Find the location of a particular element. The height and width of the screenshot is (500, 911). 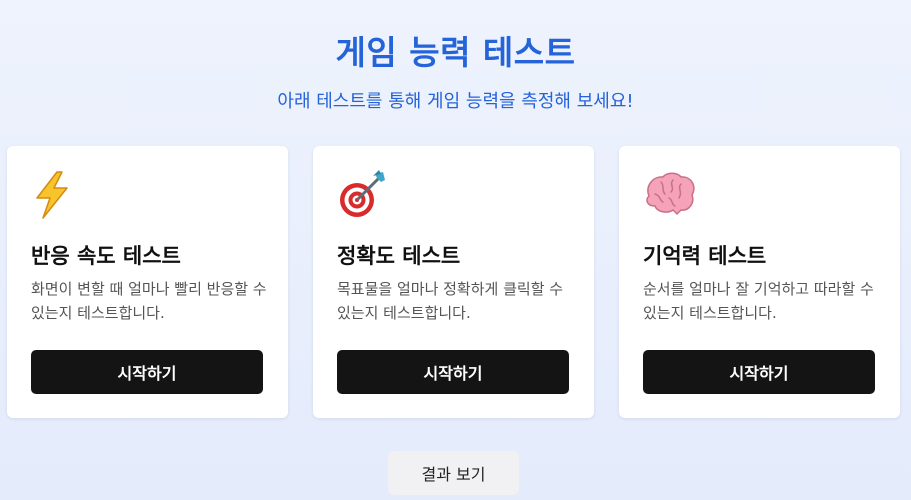

start-accuracy-test-button: 시작하기 is located at coordinates (453, 372).